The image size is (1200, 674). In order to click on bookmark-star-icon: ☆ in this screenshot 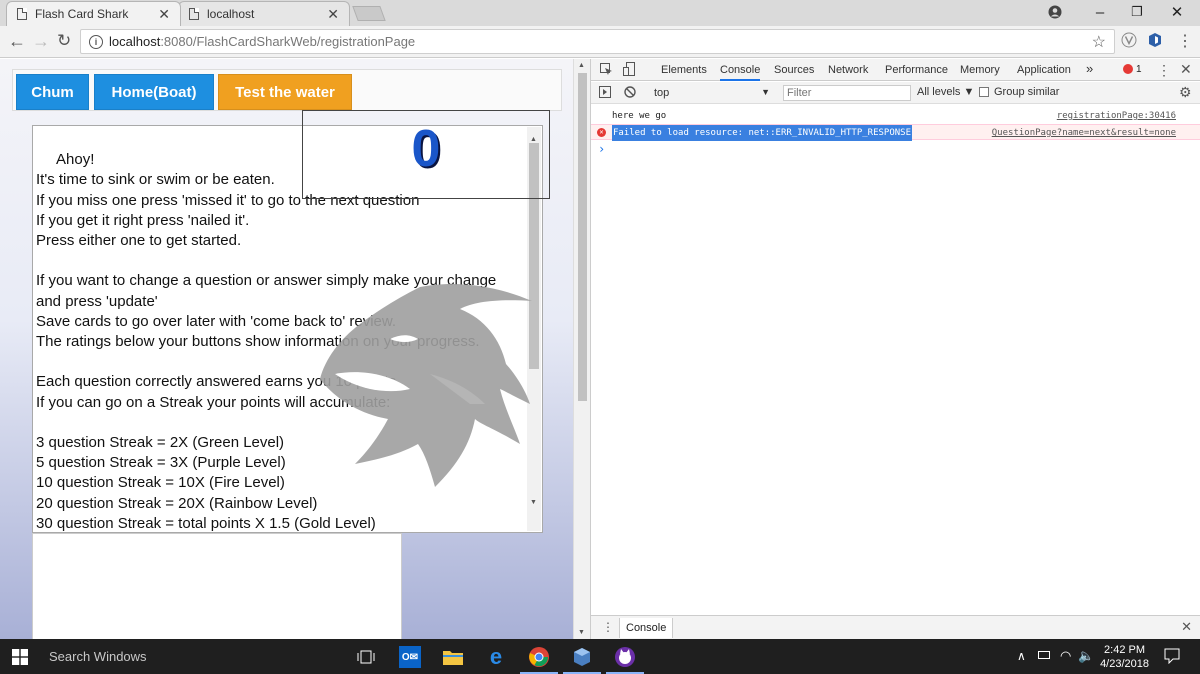, I will do `click(1099, 42)`.